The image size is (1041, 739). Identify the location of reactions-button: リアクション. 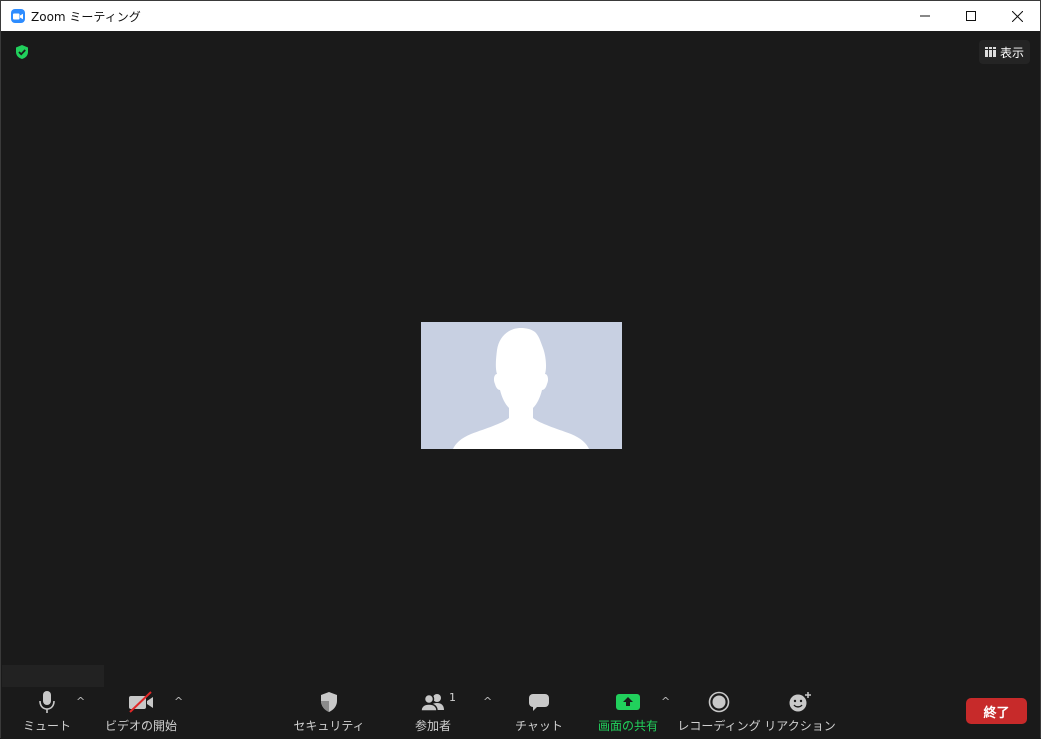
(800, 713).